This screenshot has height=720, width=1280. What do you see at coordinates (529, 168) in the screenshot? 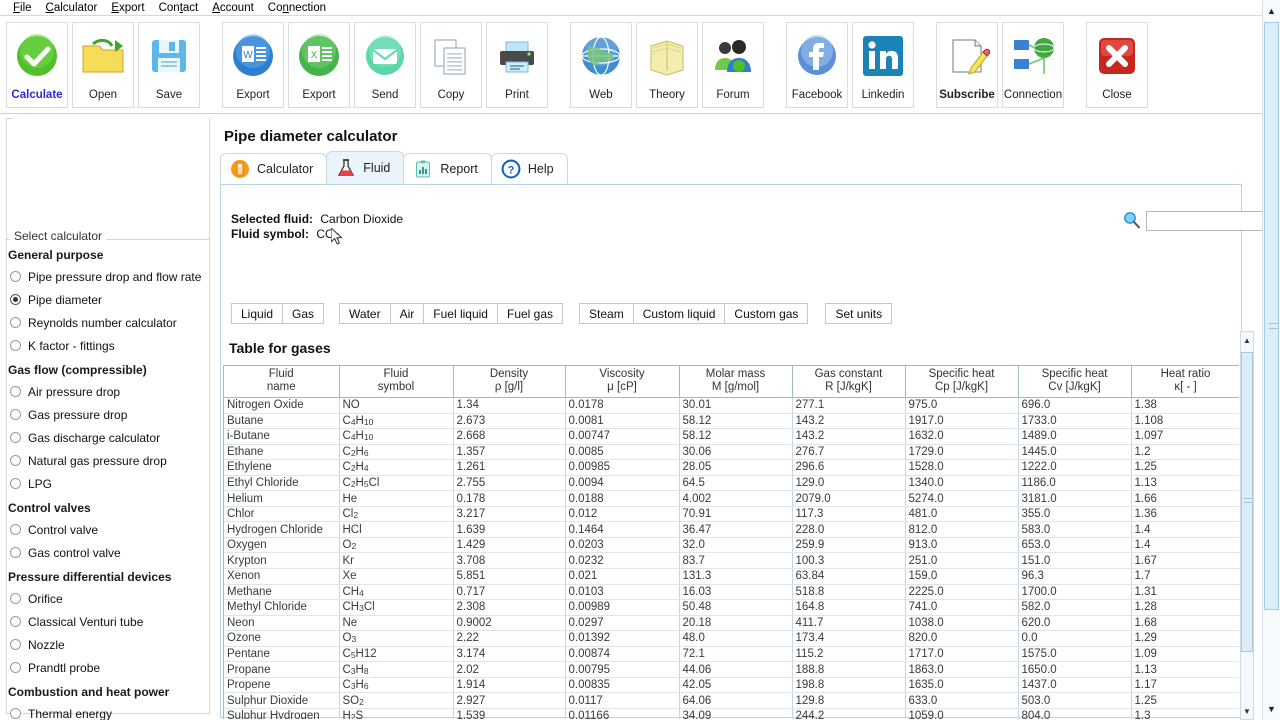
I see `tab-help: ? Help` at bounding box center [529, 168].